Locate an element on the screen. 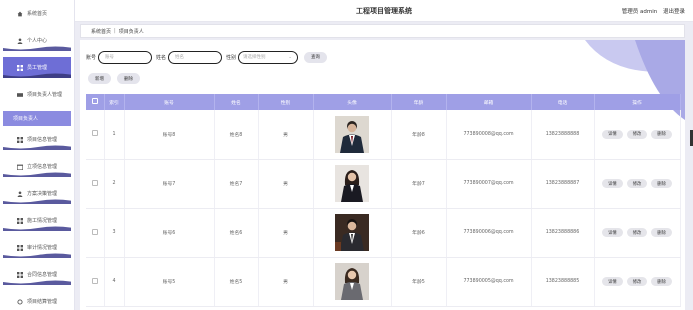 This screenshot has width=693, height=310. column-header: 姓名 is located at coordinates (236, 102).